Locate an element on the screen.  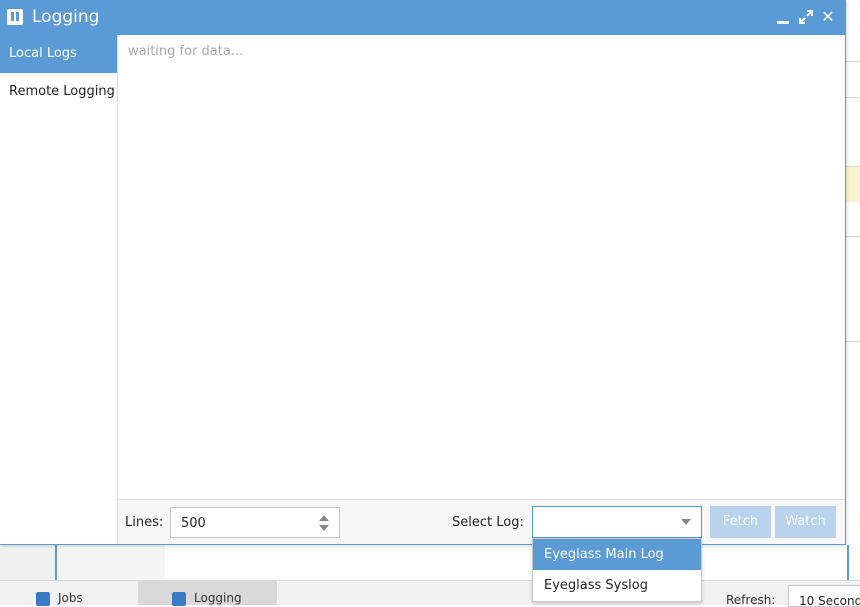
log-sidebar: Local Logs Remote Logging is located at coordinates (59, 289).